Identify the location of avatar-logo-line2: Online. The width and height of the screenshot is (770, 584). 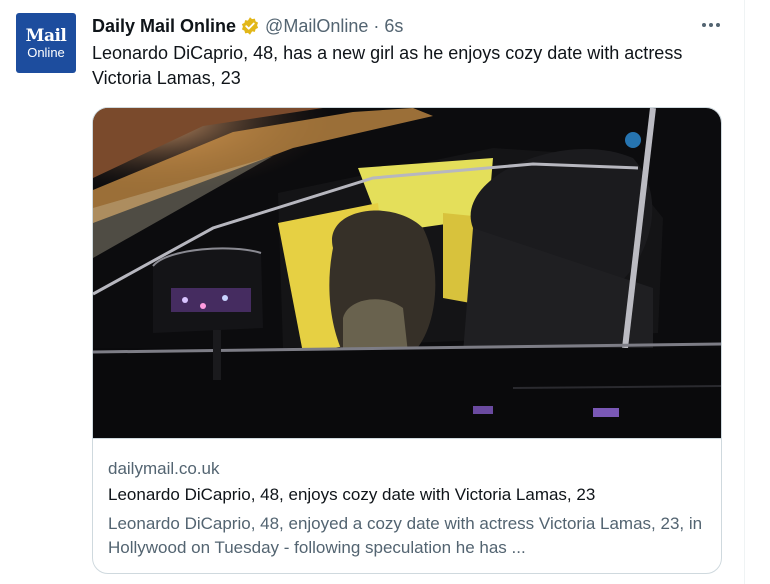
(46, 52).